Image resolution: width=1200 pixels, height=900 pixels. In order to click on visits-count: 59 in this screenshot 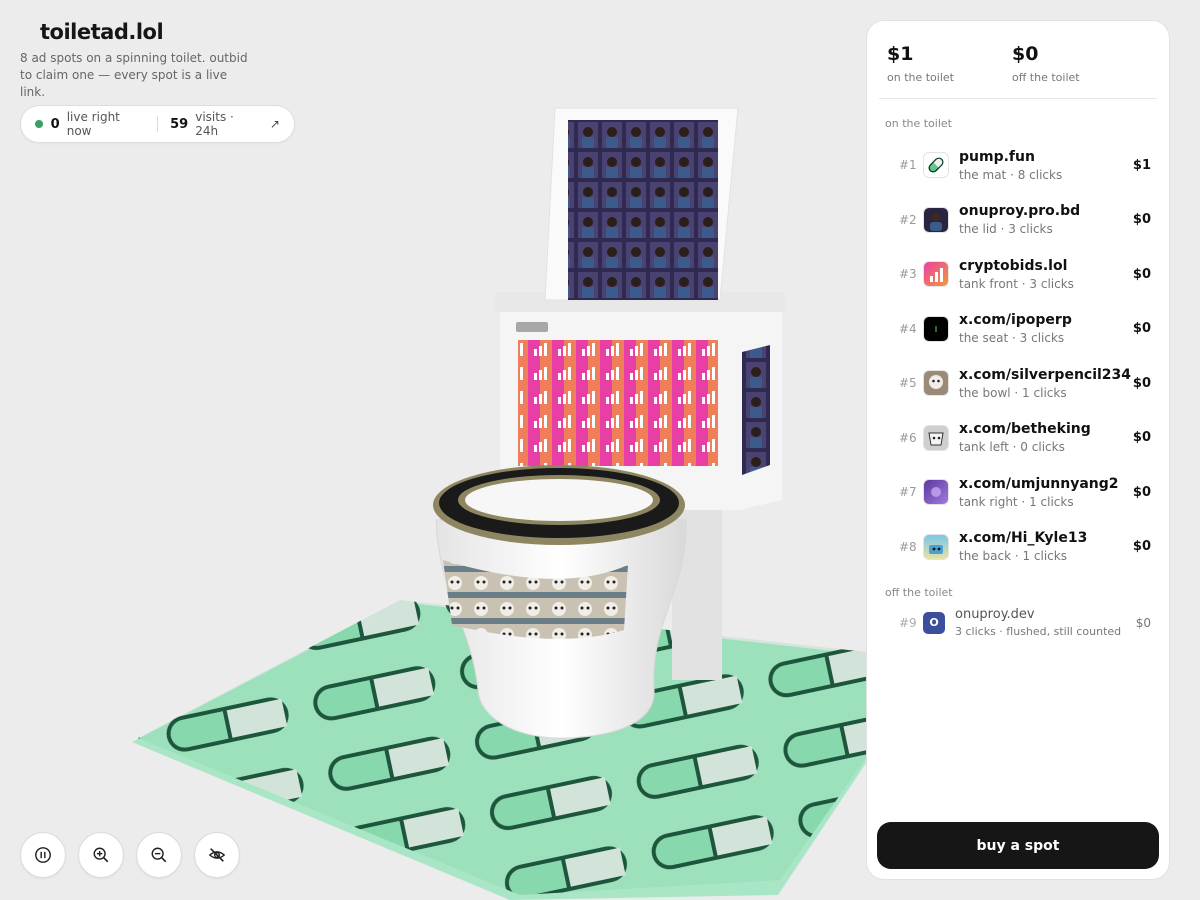, I will do `click(179, 124)`.